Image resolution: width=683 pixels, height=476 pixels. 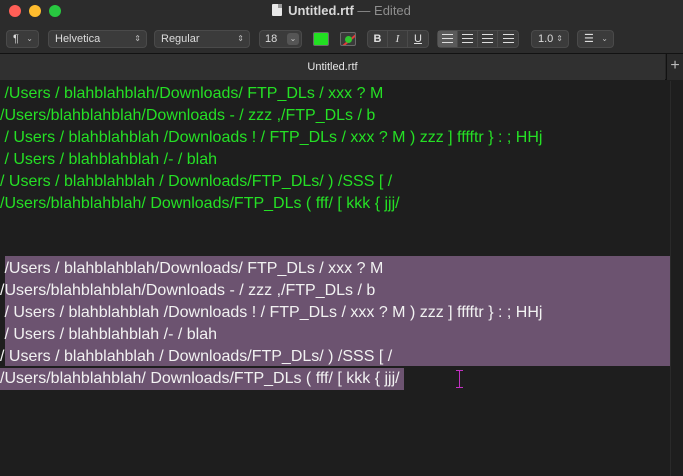 I want to click on align-center-icon, so click(x=467, y=38).